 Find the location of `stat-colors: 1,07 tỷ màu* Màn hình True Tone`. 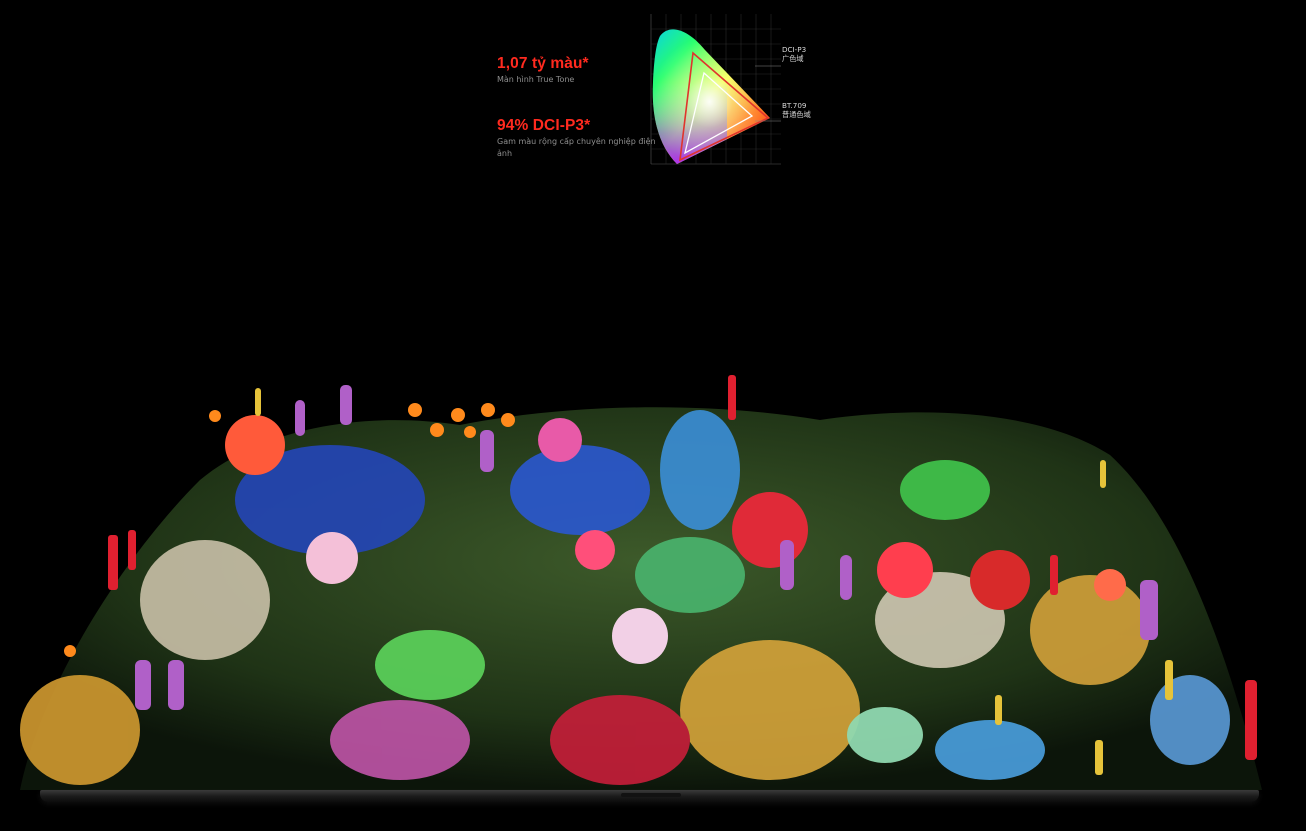

stat-colors: 1,07 tỷ màu* Màn hình True Tone is located at coordinates (577, 70).